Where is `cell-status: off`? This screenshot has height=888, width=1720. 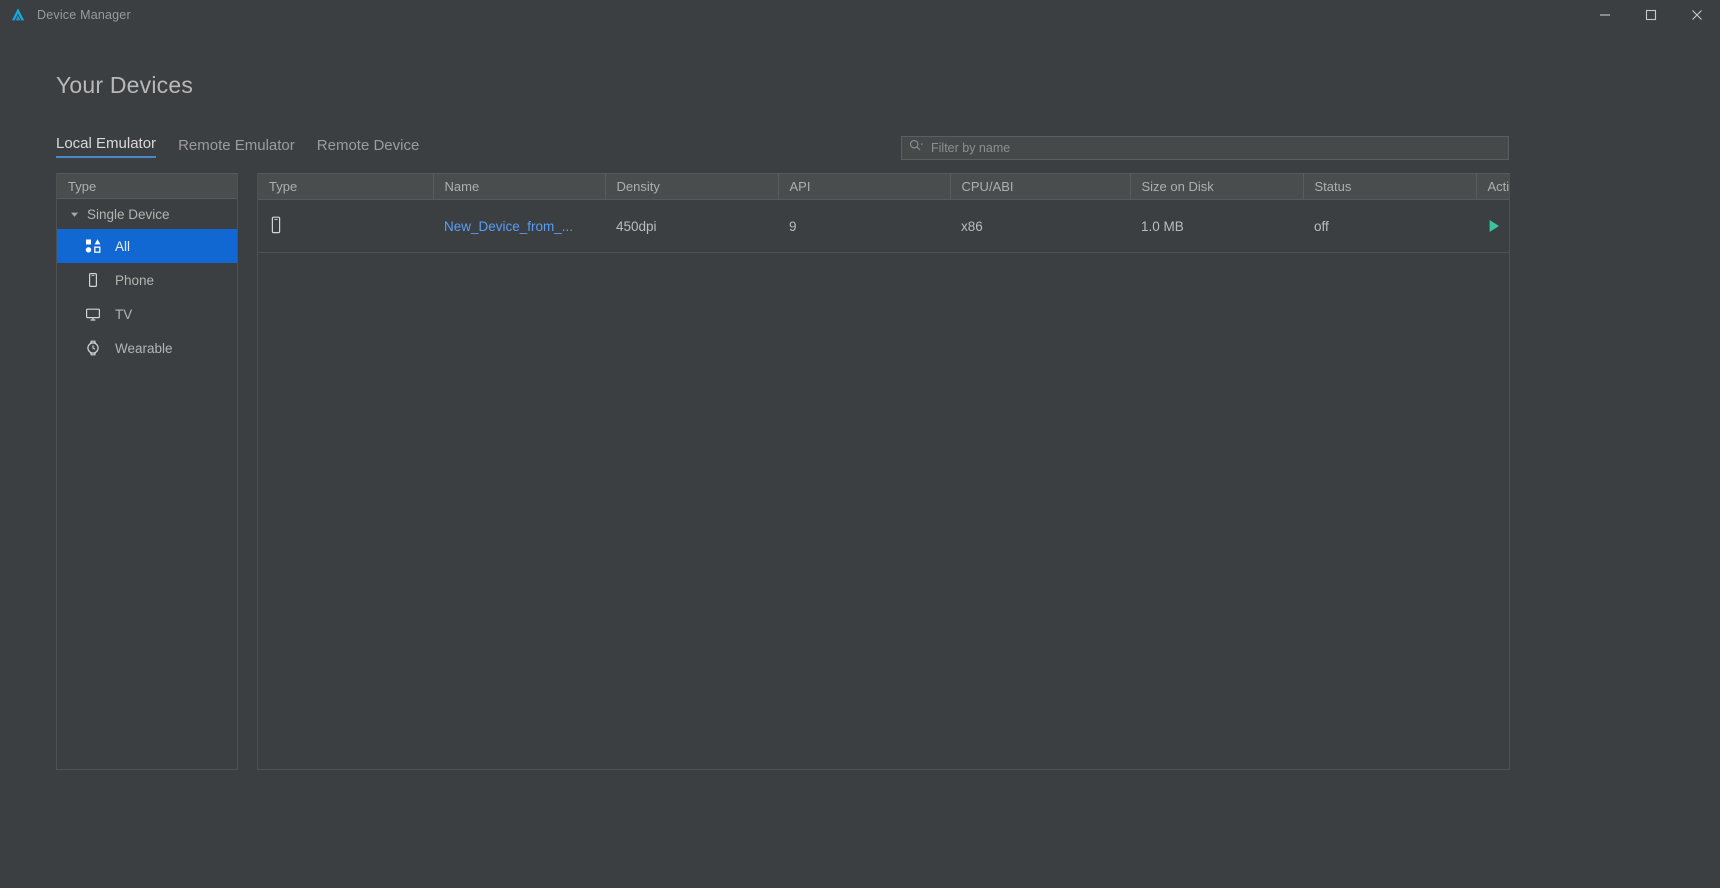
cell-status: off is located at coordinates (1389, 226).